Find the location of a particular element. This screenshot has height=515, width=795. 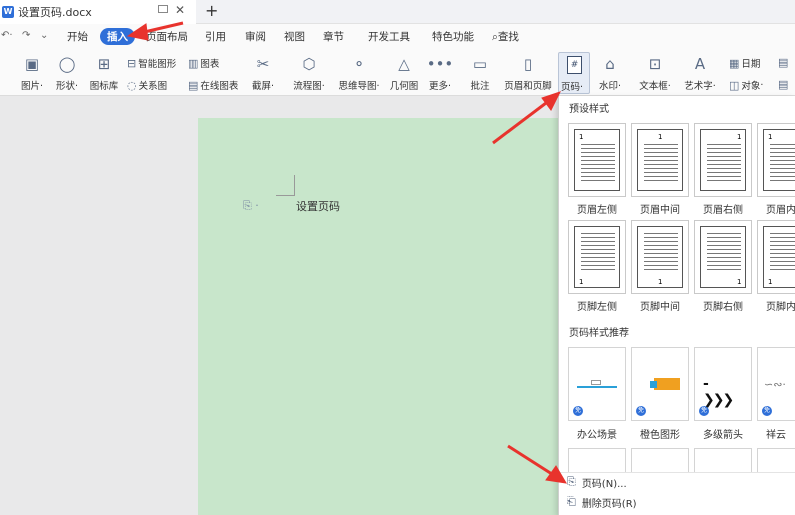

ribbon-overflow-icon: ▤ is located at coordinates (784, 62).